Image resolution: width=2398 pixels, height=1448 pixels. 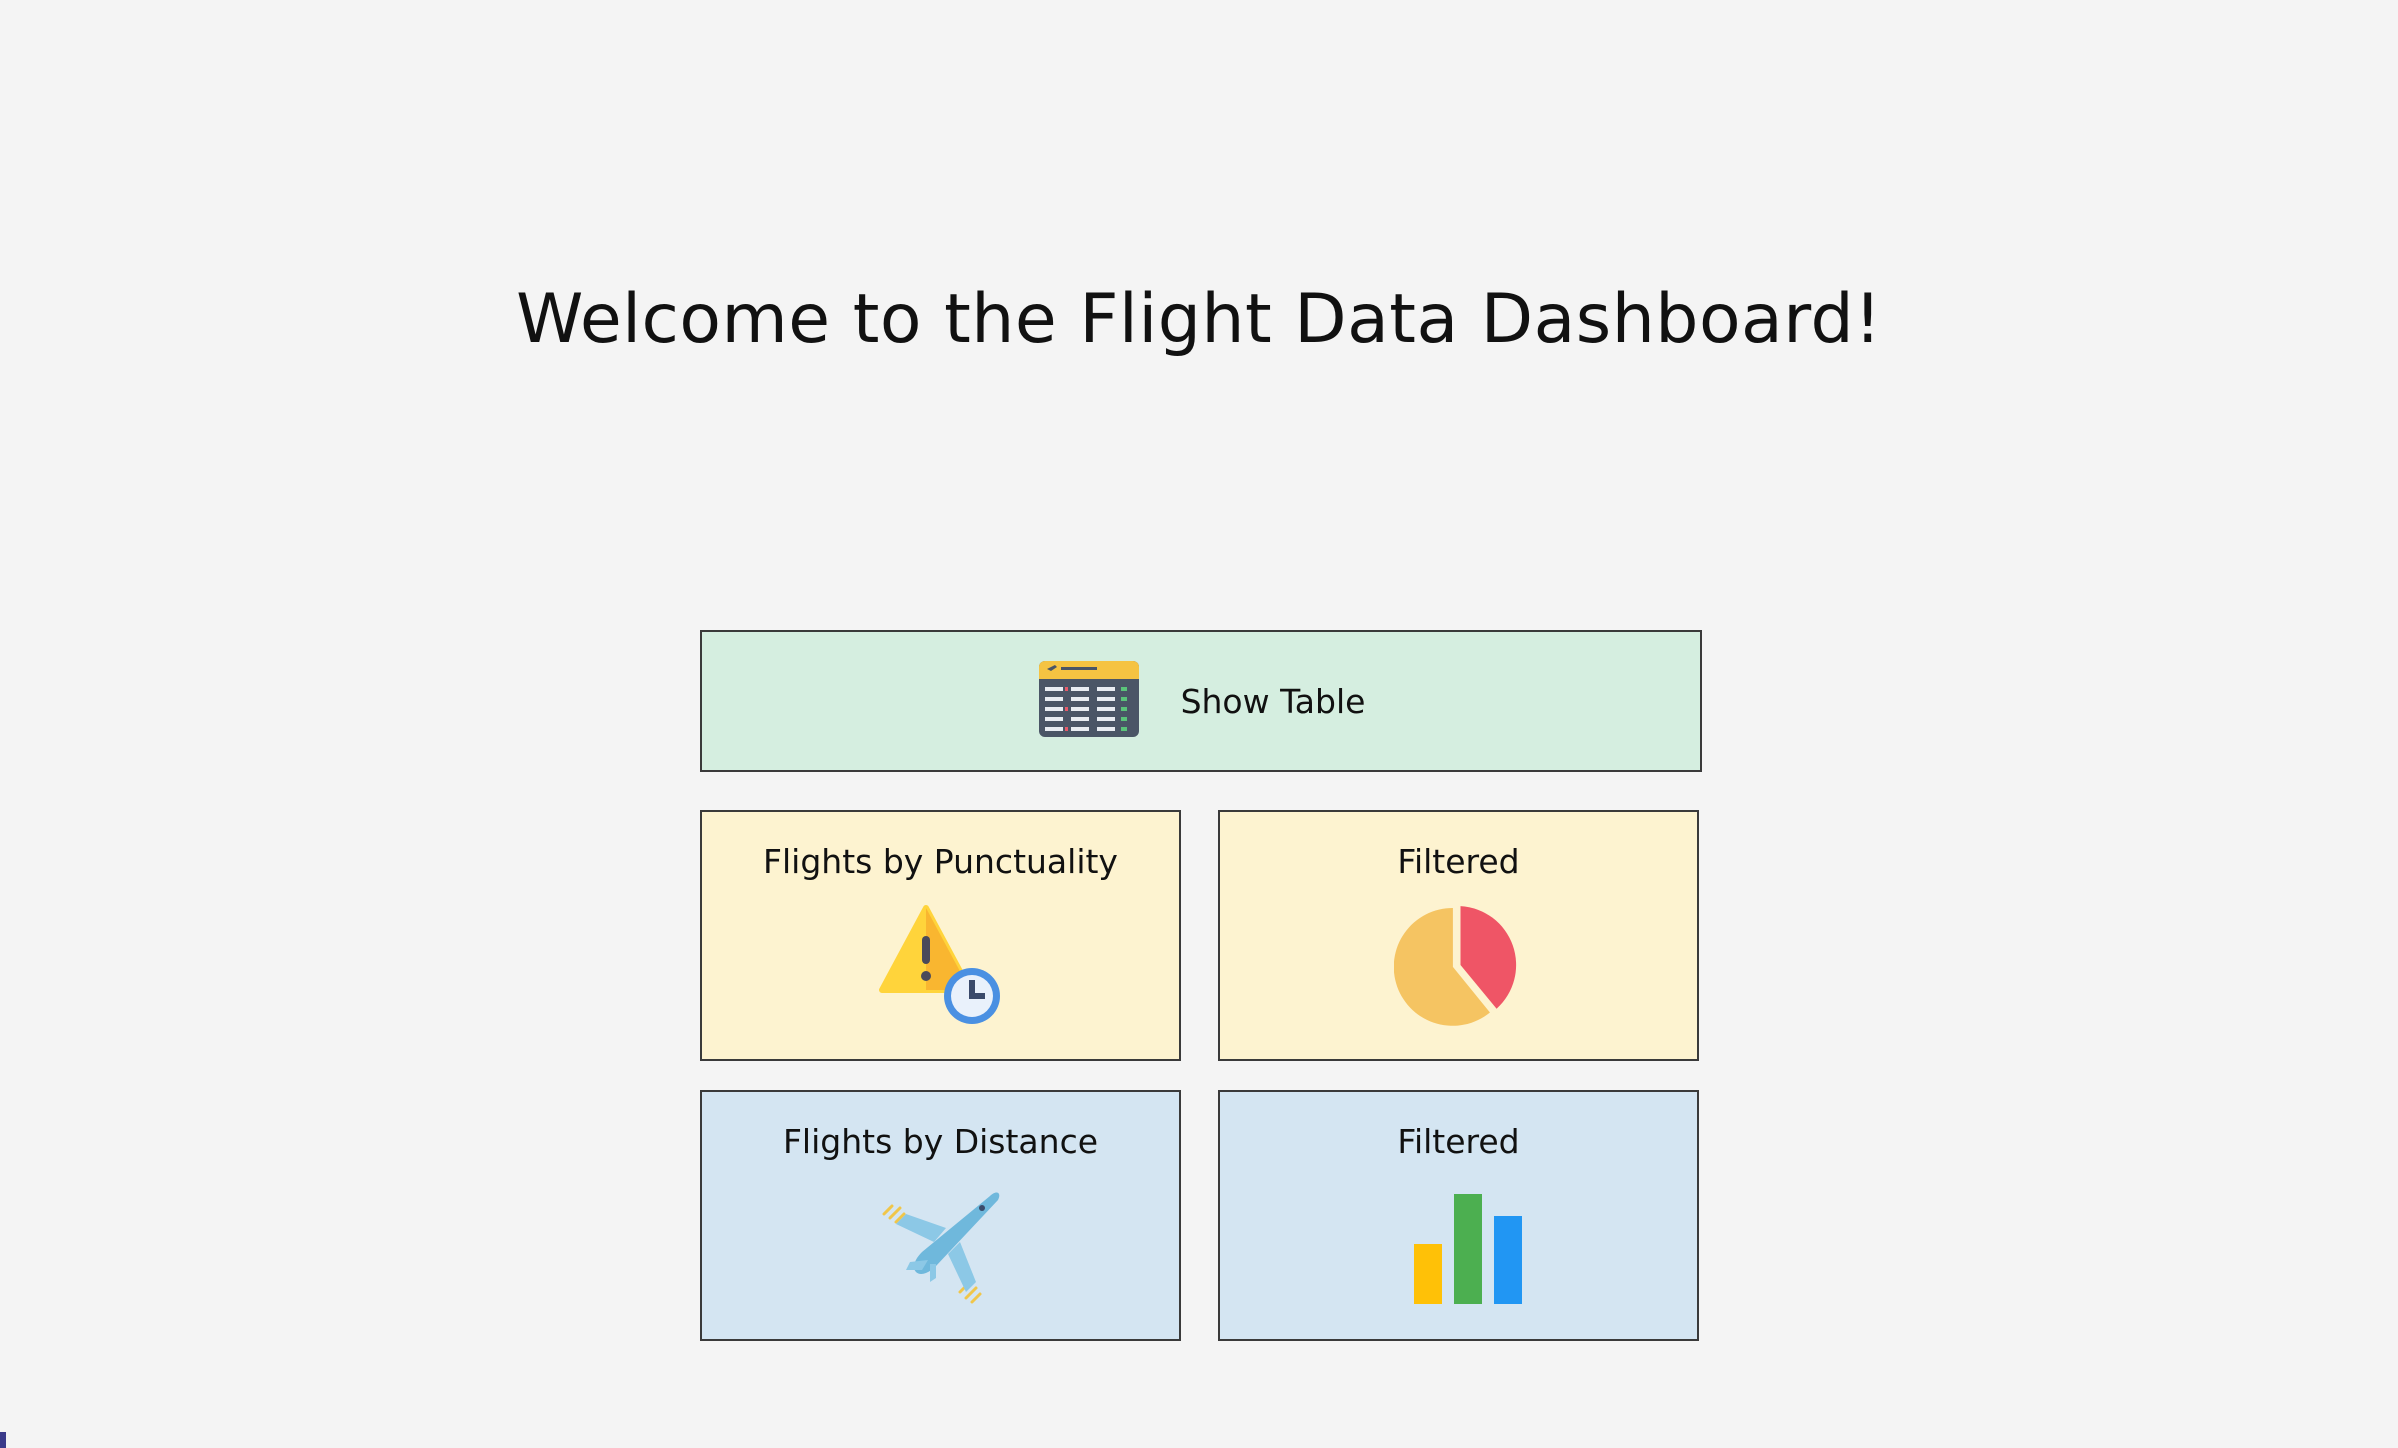 I want to click on page-title: Welcome to the Flight Data Dashboard!, so click(x=1199, y=319).